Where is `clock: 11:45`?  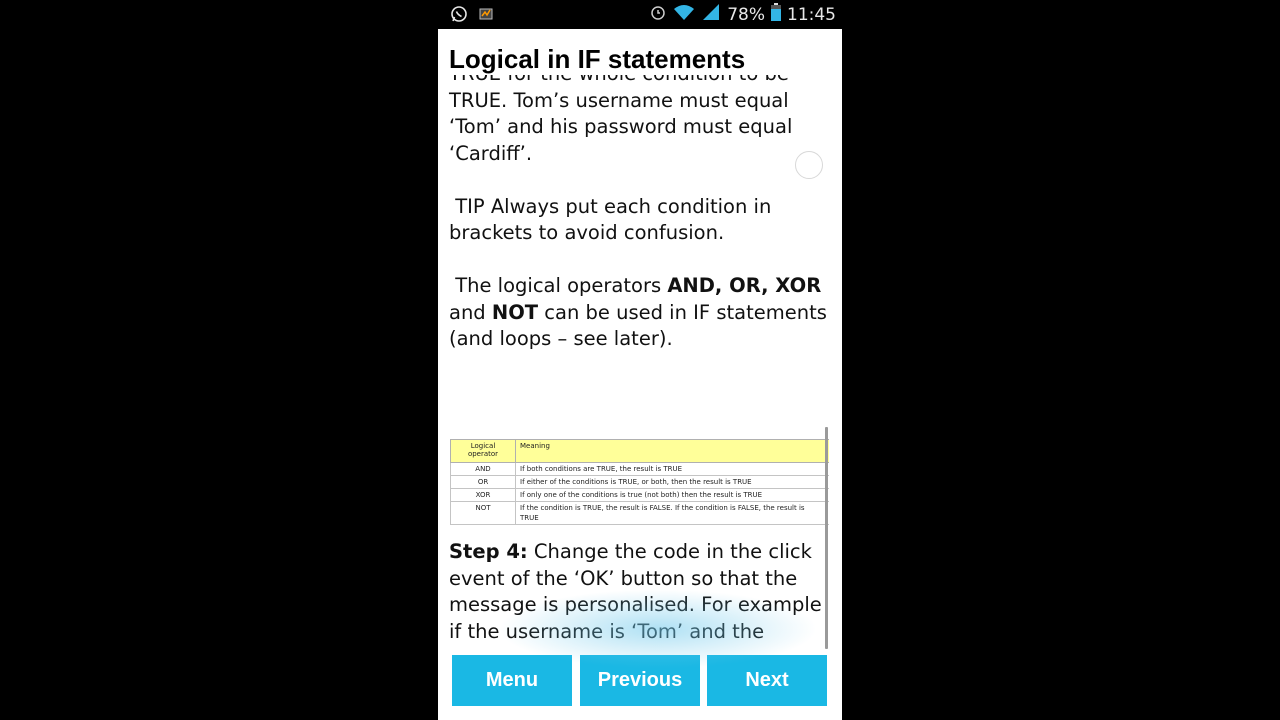 clock: 11:45 is located at coordinates (811, 14).